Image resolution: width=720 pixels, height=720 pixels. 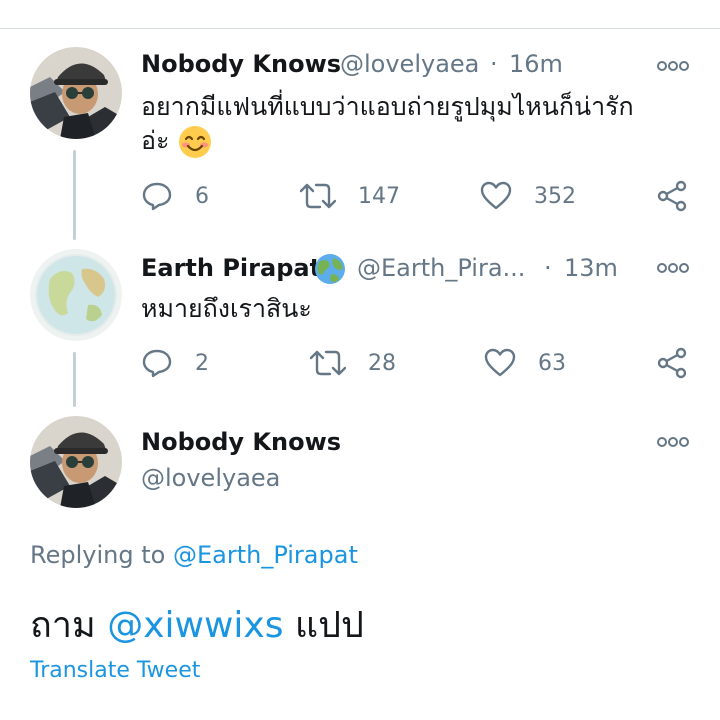 I want to click on globe-icon, so click(x=330, y=269).